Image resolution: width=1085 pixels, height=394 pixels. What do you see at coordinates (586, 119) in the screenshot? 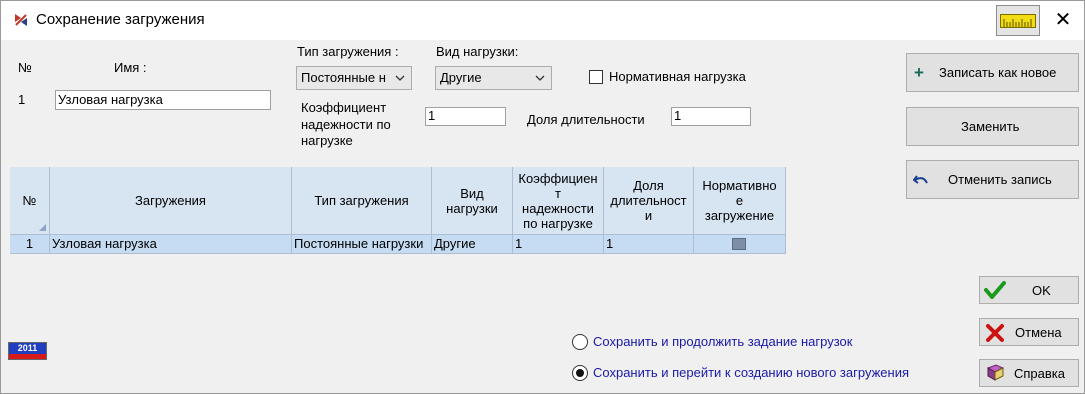
I see `duration-label: Доля длительности` at bounding box center [586, 119].